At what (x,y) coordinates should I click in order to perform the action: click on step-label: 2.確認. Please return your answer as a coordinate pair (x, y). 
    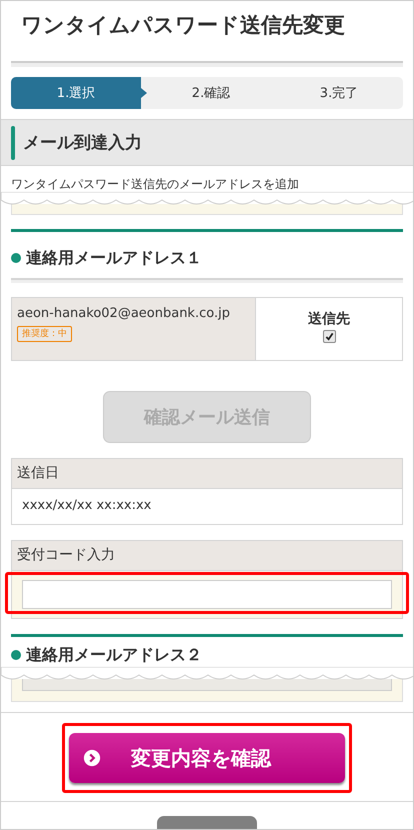
    Looking at the image, I should click on (211, 94).